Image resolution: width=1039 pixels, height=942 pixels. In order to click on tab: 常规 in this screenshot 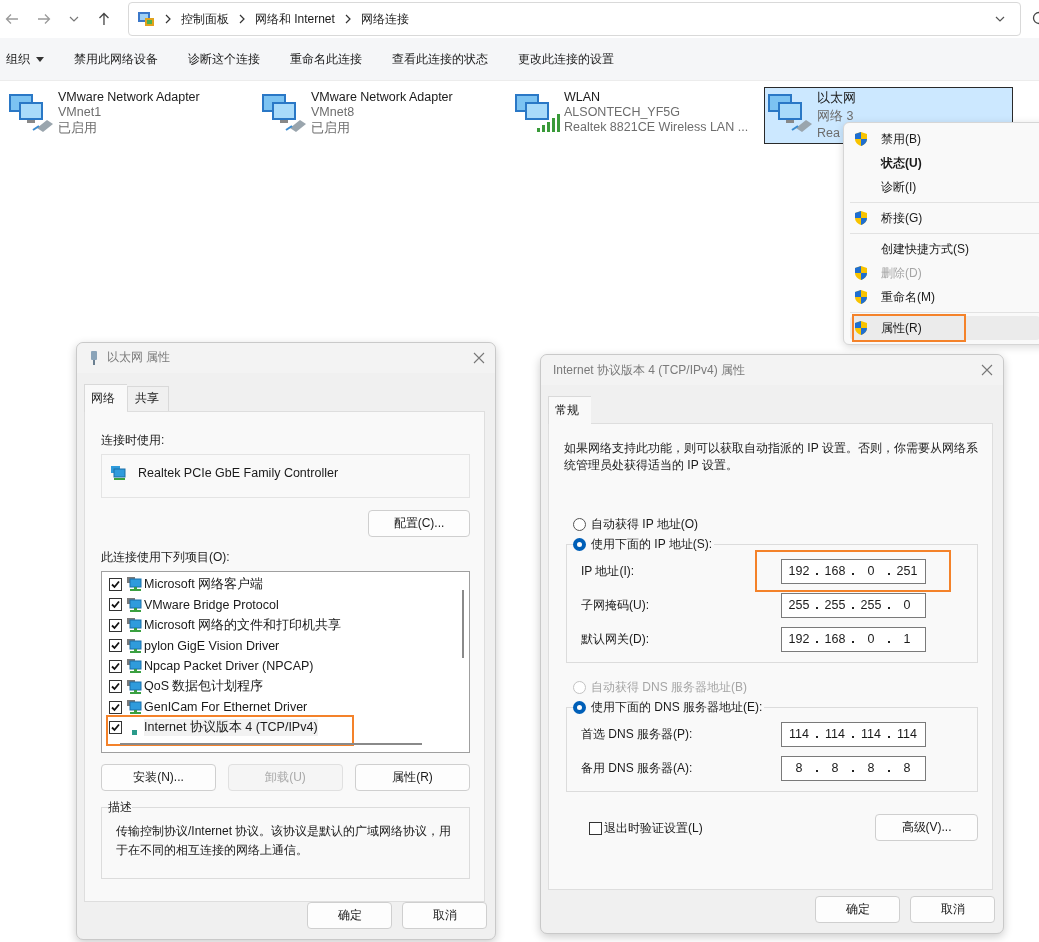, I will do `click(569, 410)`.